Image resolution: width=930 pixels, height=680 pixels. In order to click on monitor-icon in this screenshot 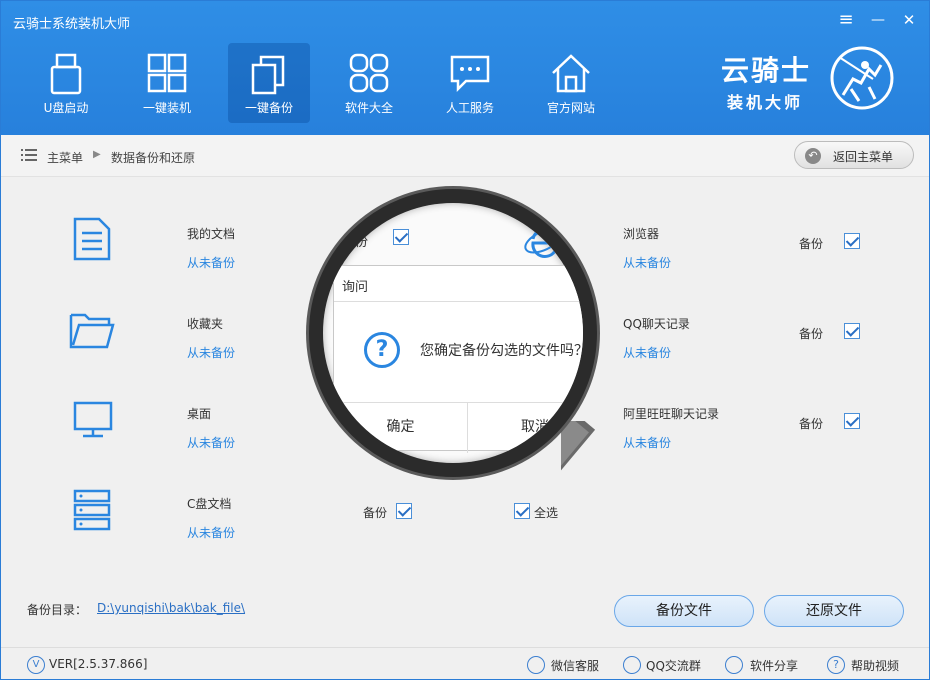, I will do `click(93, 419)`.